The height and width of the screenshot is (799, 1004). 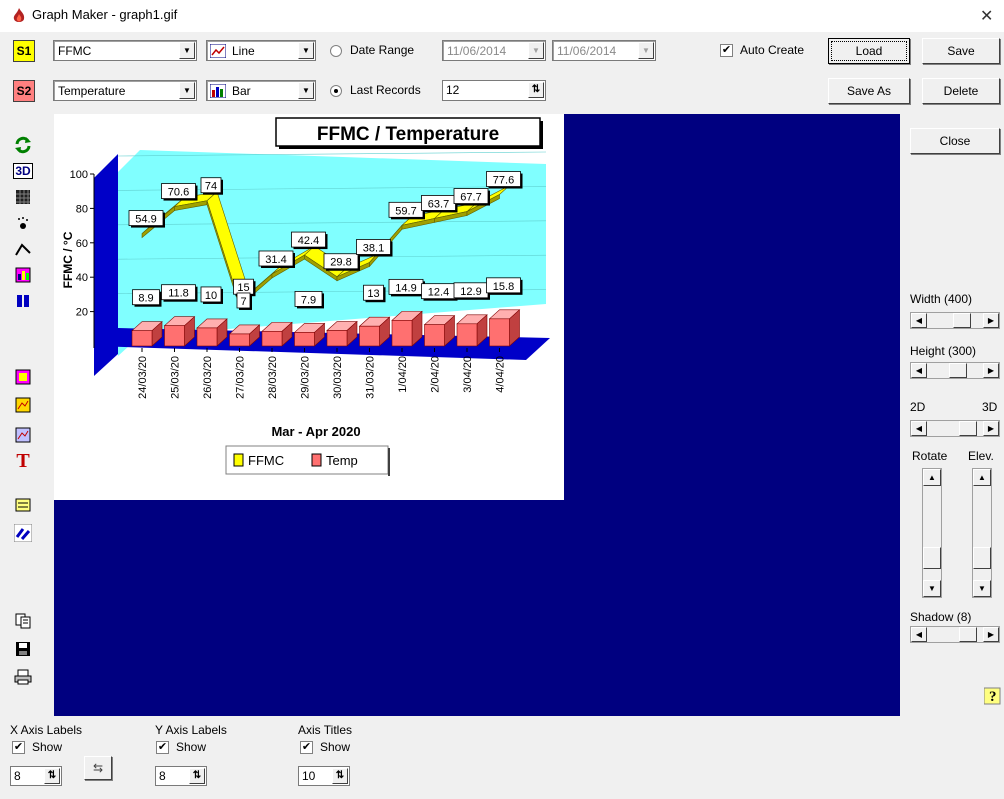 What do you see at coordinates (982, 558) in the screenshot?
I see `elev-slider-thumb` at bounding box center [982, 558].